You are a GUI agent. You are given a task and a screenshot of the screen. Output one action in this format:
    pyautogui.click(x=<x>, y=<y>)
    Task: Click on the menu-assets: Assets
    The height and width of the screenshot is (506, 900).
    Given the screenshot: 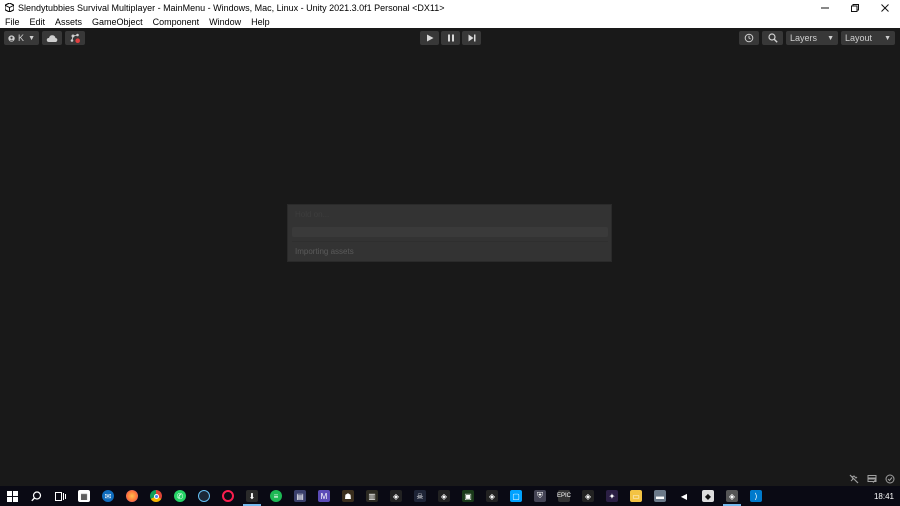 What is the action you would take?
    pyautogui.click(x=68, y=22)
    